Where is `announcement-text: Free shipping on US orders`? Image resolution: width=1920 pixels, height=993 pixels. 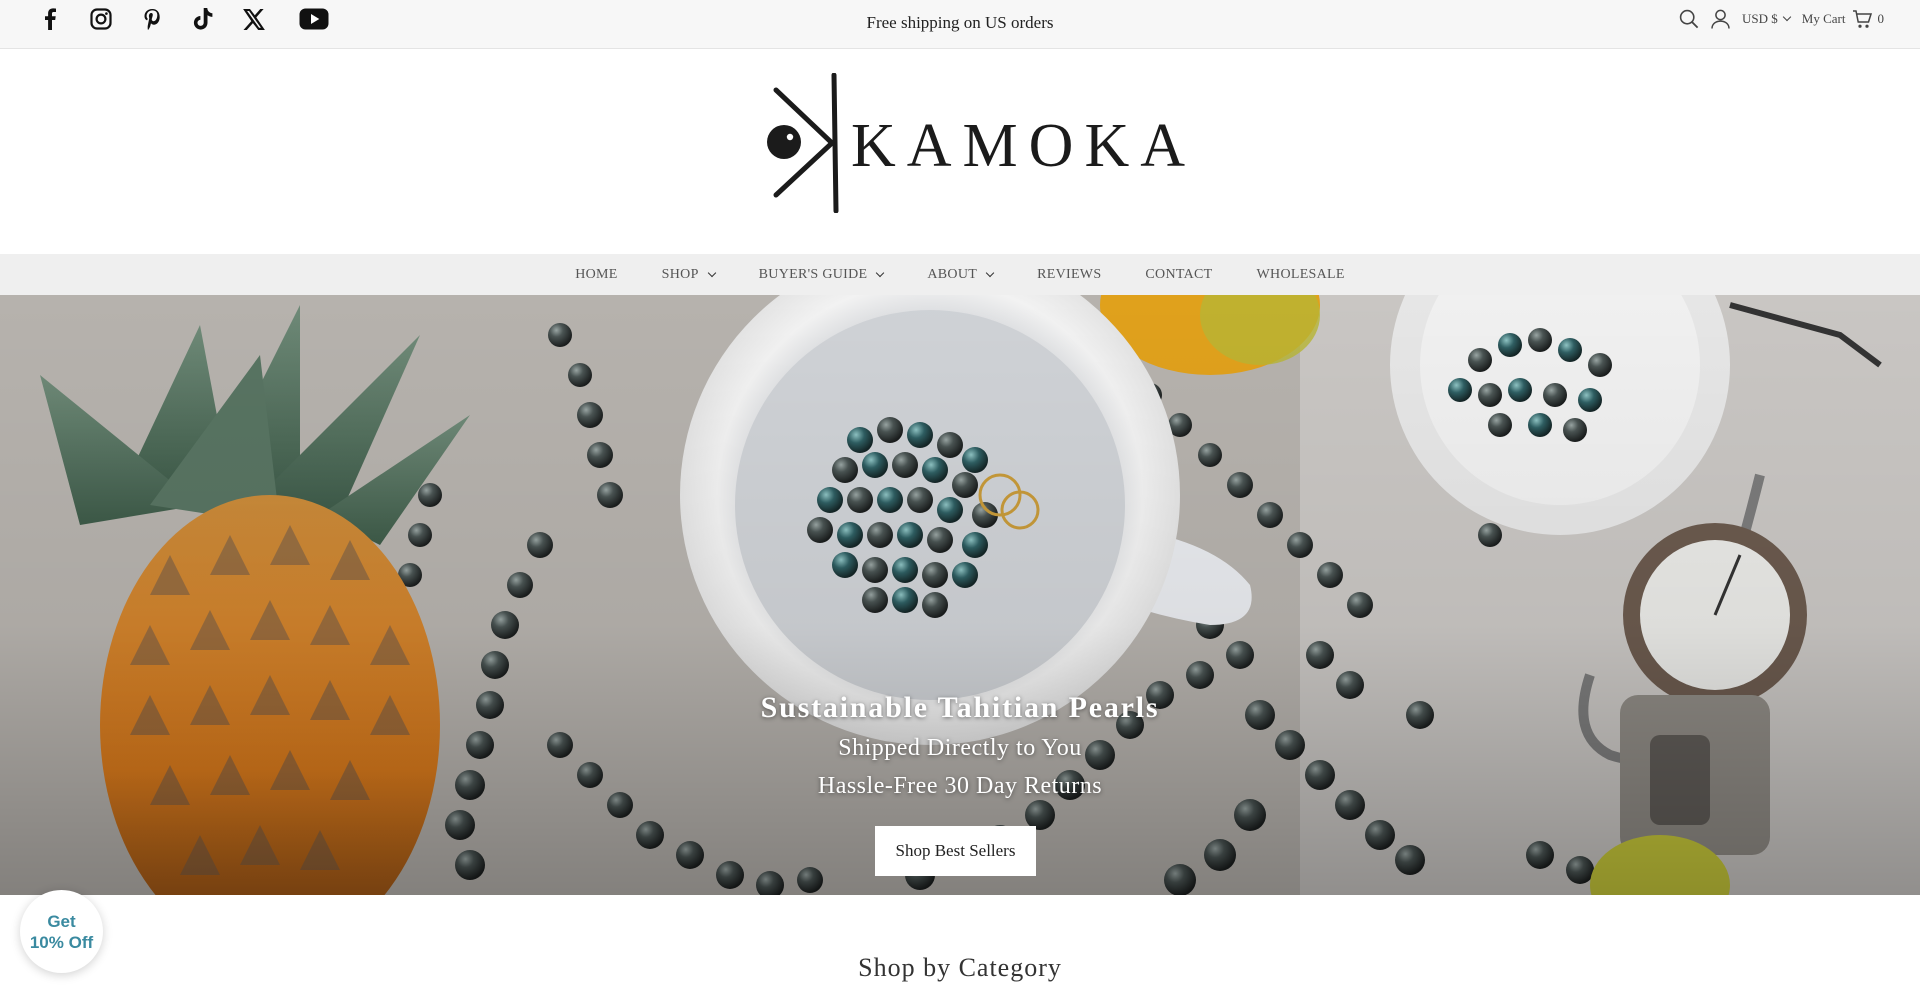 announcement-text: Free shipping on US orders is located at coordinates (960, 22).